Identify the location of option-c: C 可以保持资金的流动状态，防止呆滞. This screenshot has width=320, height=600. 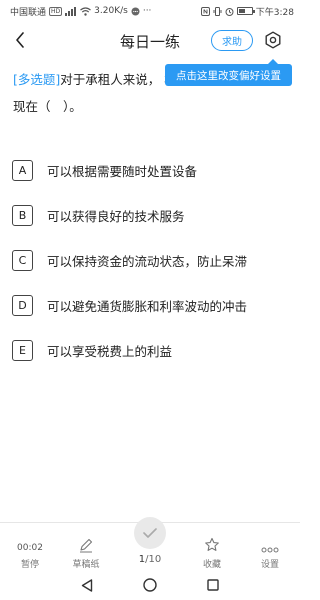
(152, 260).